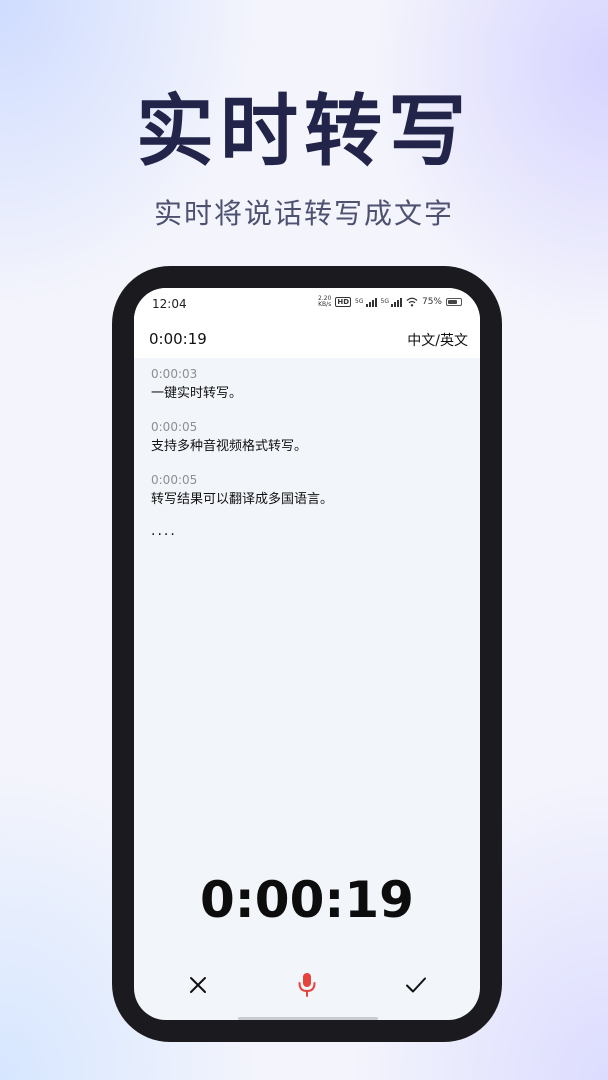 The image size is (608, 1080). I want to click on status-icons: 2.20 KB/s HD 5G 5G 75%, so click(390, 302).